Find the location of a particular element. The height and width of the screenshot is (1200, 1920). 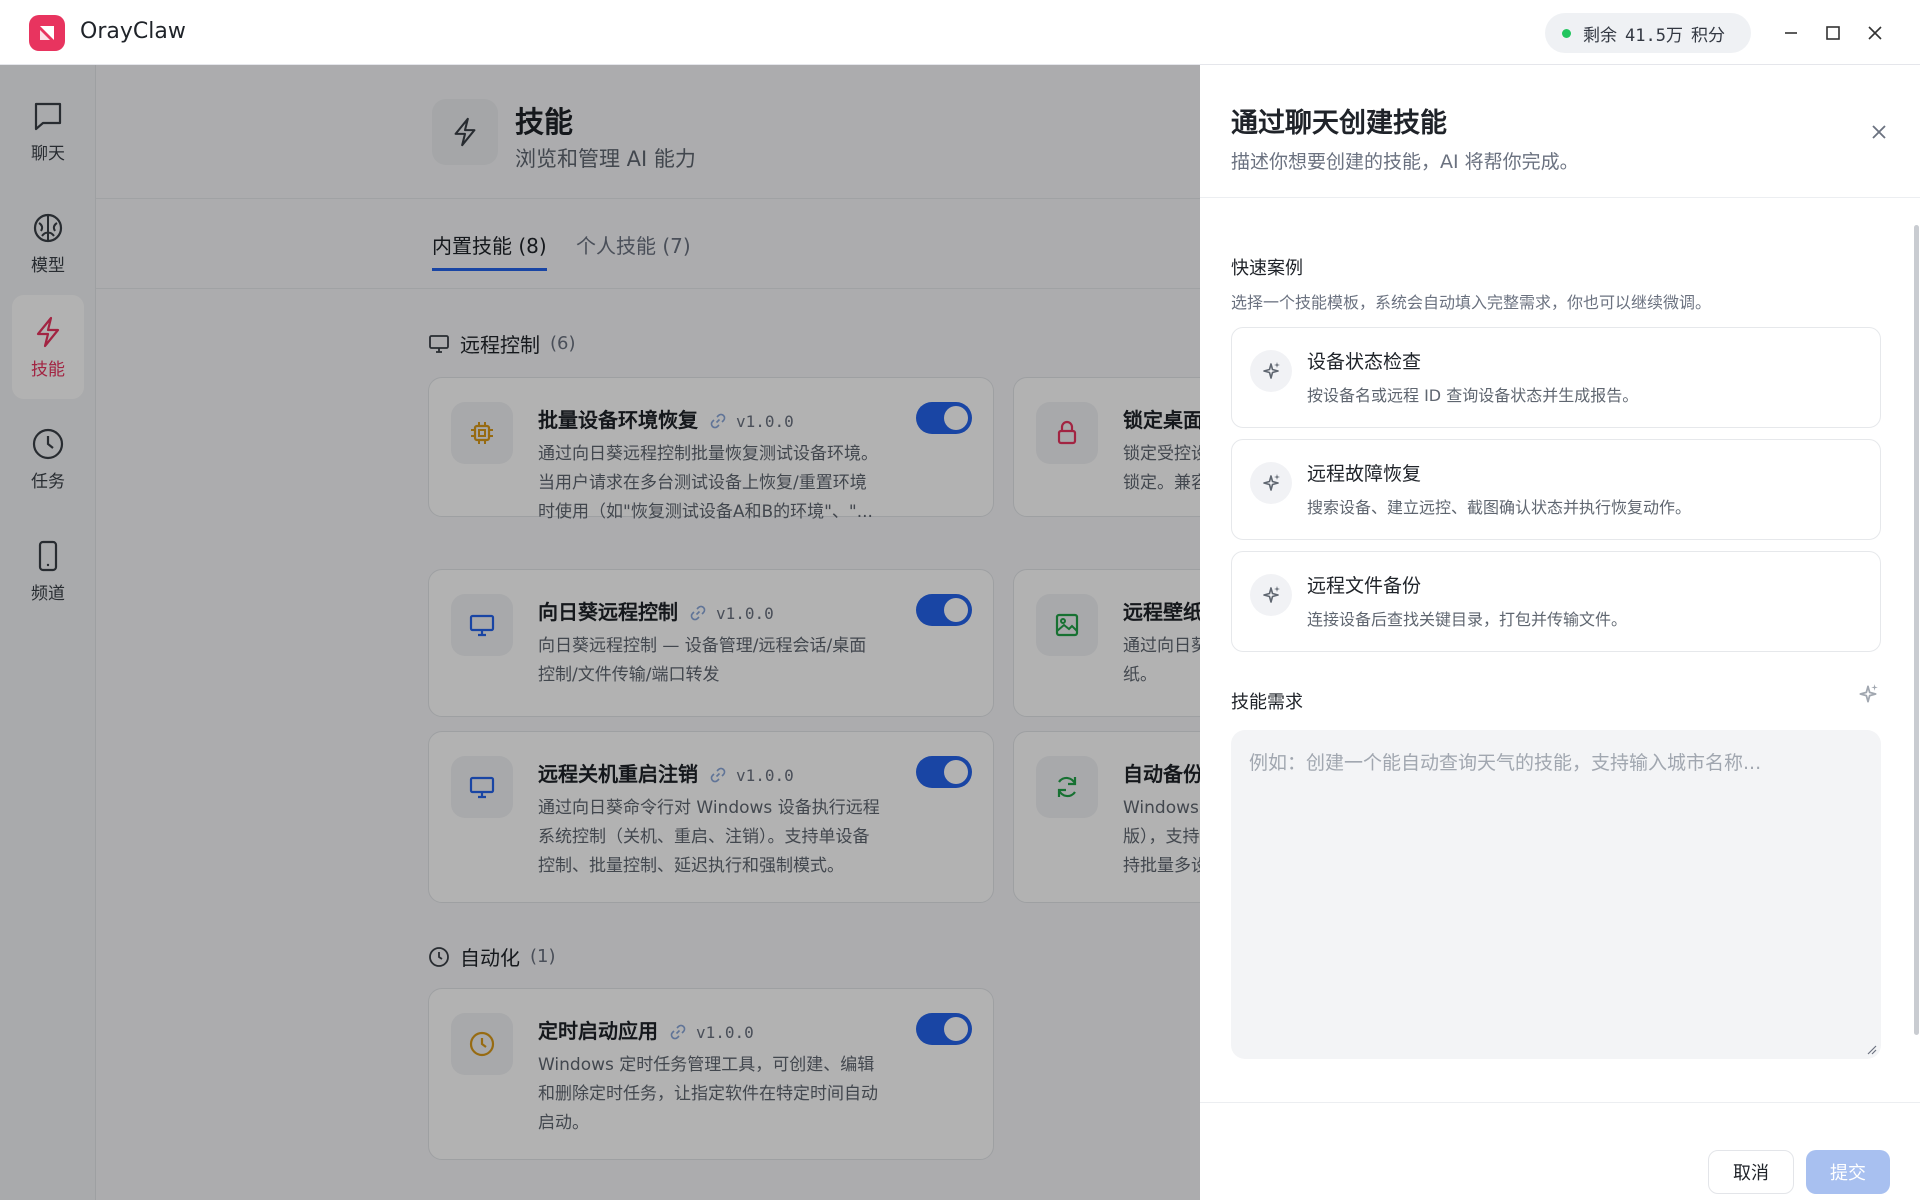

skill-requirement-input is located at coordinates (1556, 894).